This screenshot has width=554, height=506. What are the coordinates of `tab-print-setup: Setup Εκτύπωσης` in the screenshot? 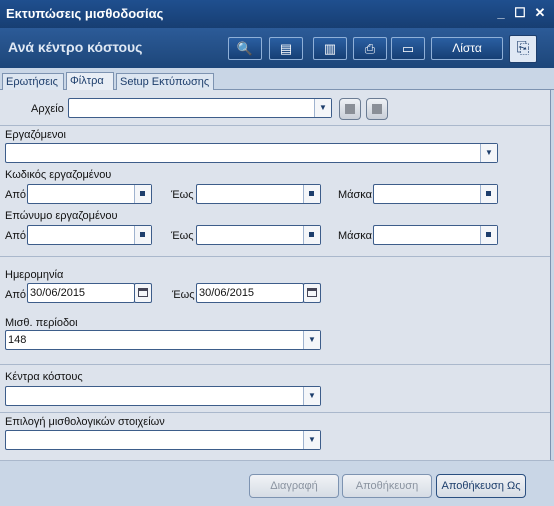 It's located at (165, 81).